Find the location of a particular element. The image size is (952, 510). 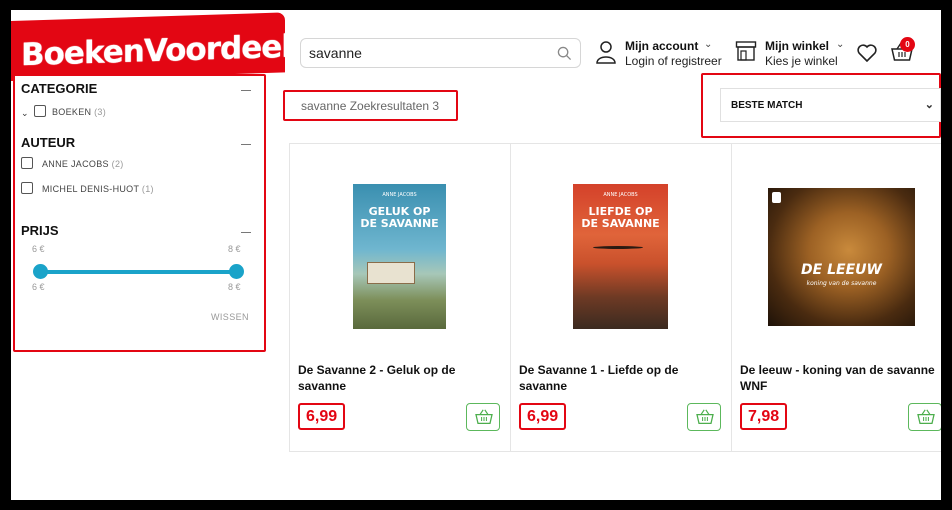

search-bar is located at coordinates (440, 53).